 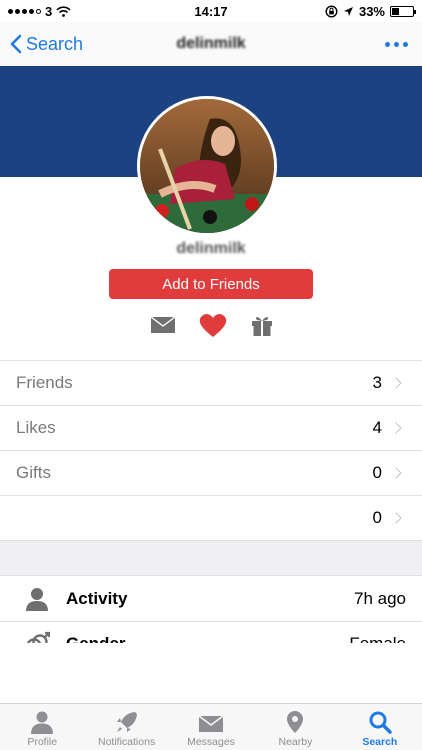 I want to click on status-bar: 3 14:17 33%, so click(x=211, y=11).